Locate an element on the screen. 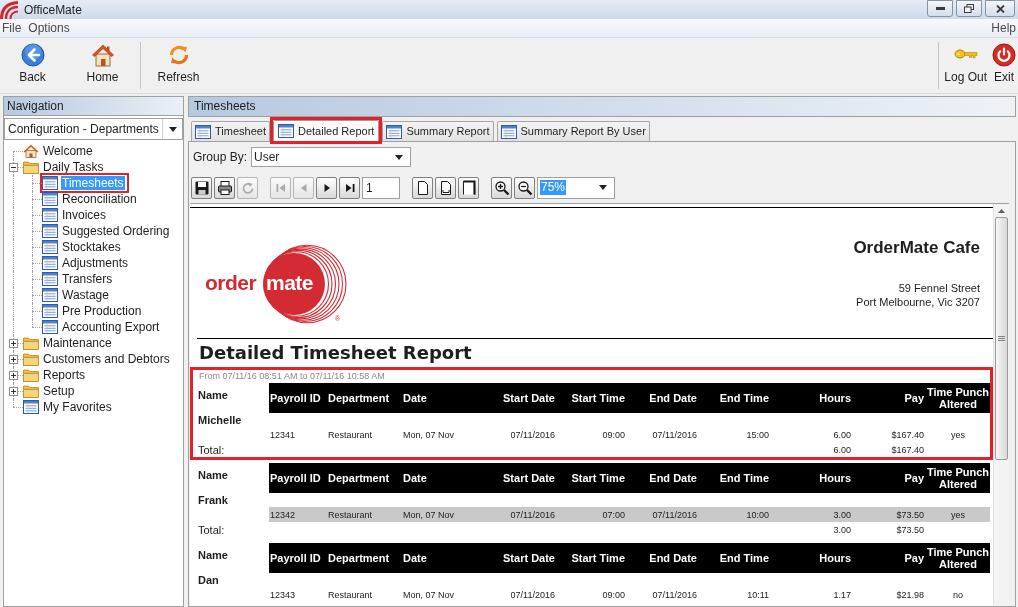 This screenshot has width=1018, height=607. tab: Summary Report By User is located at coordinates (573, 131).